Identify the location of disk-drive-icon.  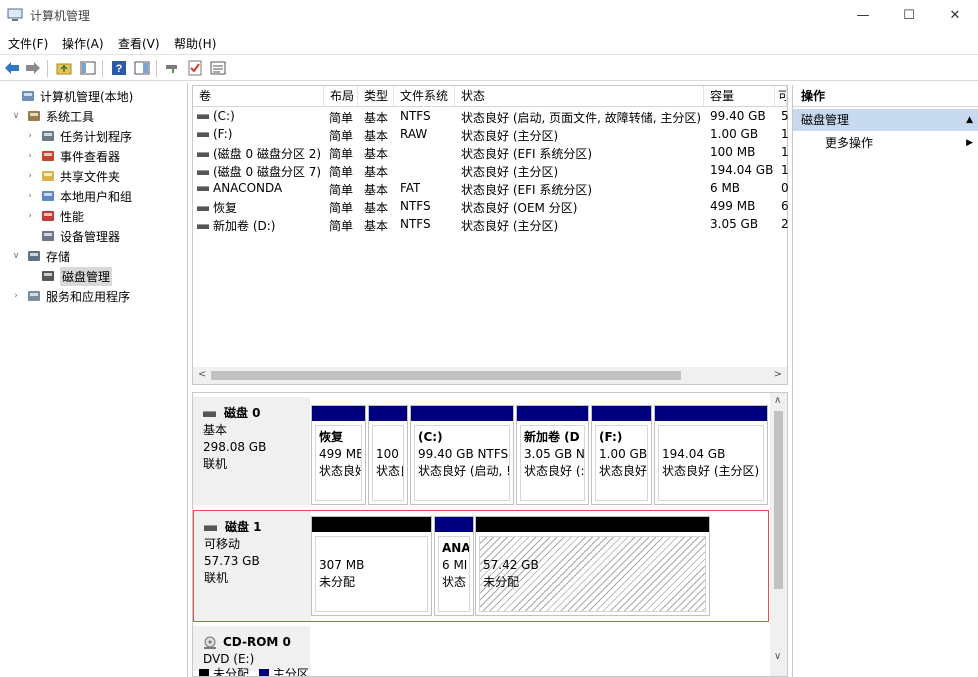
(209, 413).